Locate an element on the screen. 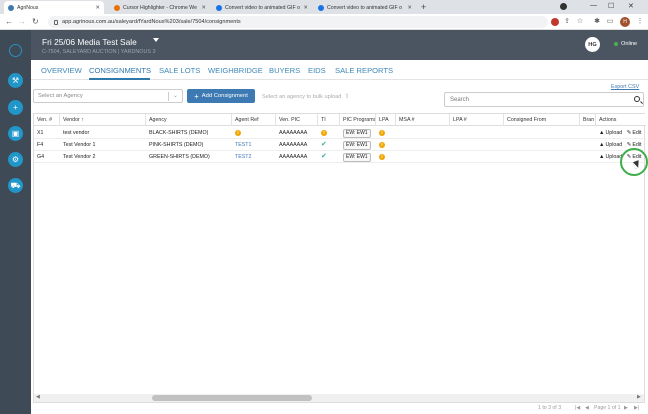 The image size is (648, 414). cell-ti: ✔ is located at coordinates (329, 145).